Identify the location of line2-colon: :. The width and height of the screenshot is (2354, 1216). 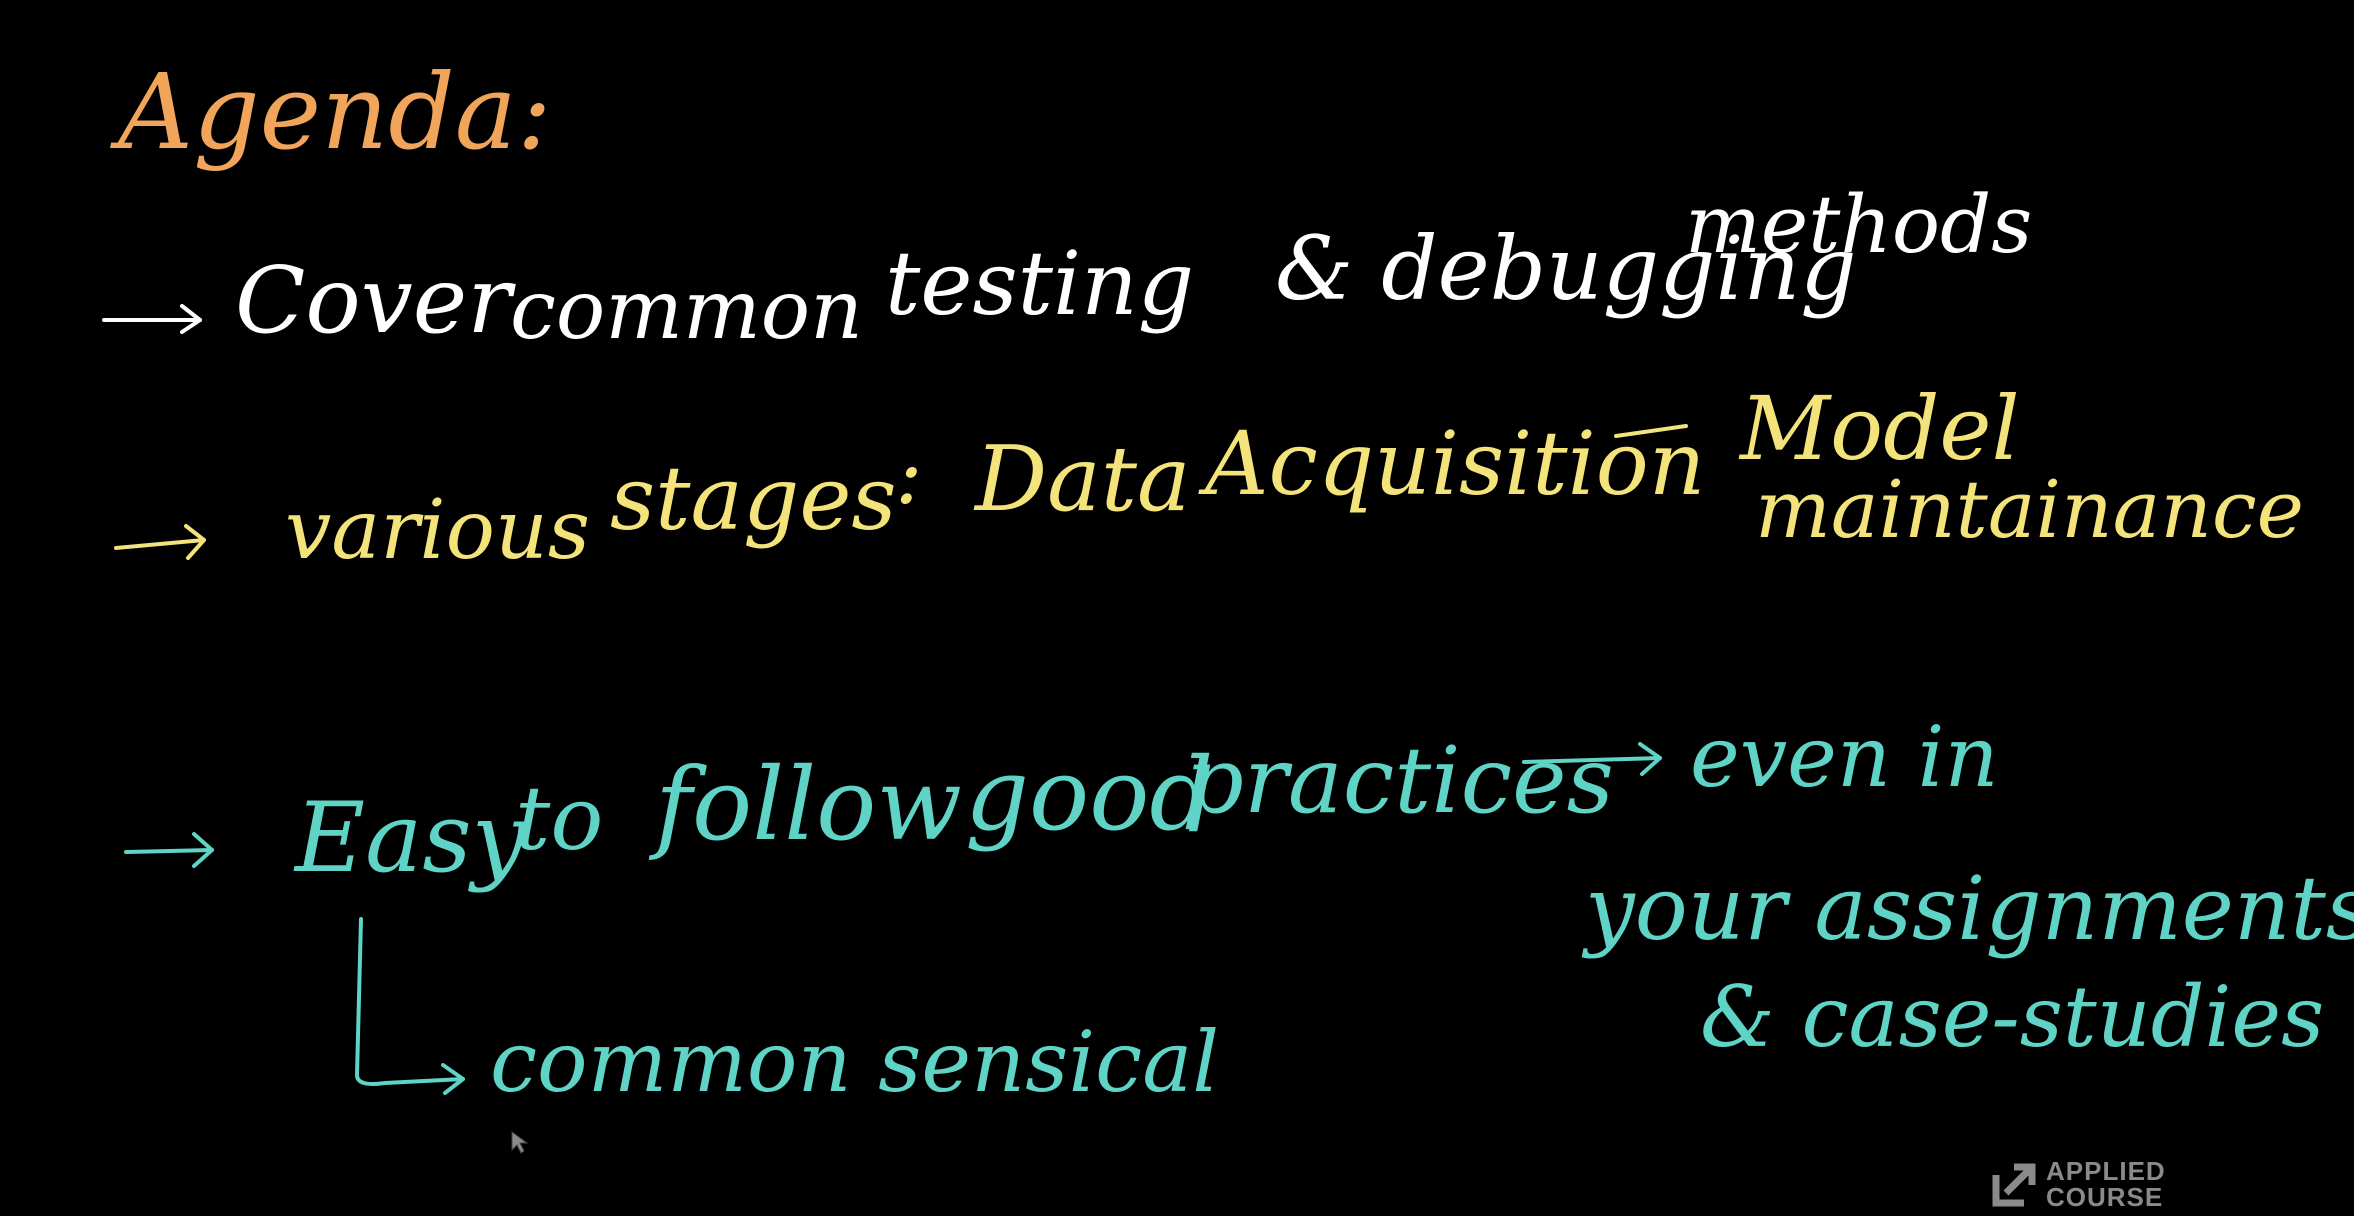
(909, 475).